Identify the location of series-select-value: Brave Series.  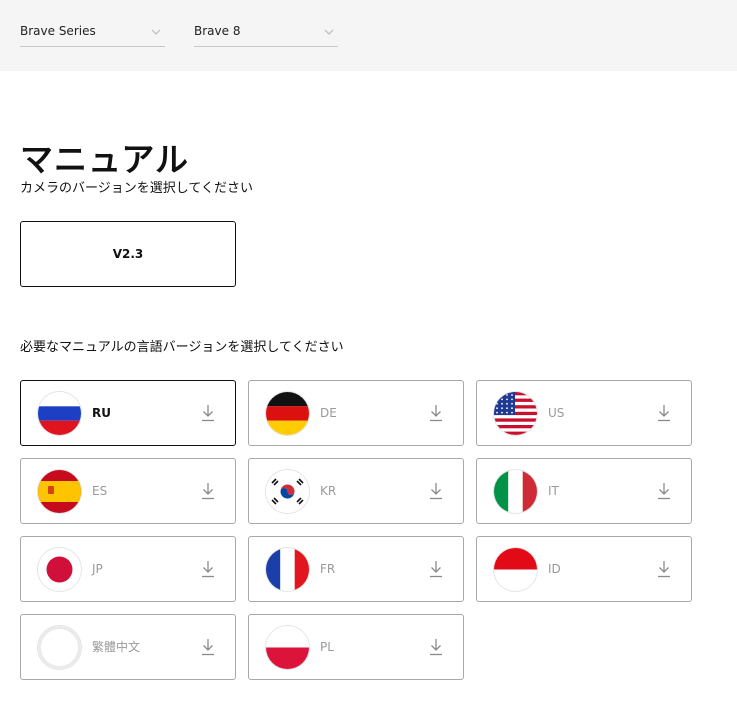
(58, 31).